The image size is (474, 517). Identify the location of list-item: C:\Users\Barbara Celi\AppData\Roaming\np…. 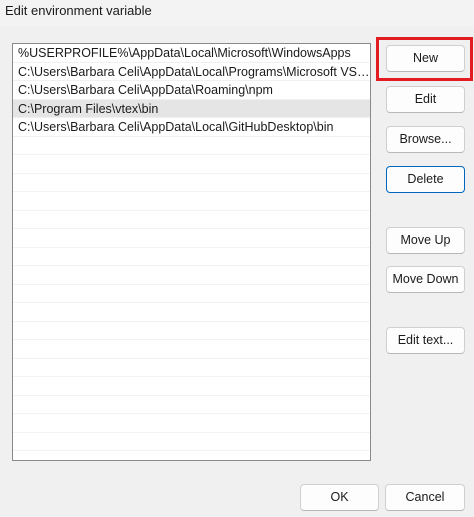
(191, 90).